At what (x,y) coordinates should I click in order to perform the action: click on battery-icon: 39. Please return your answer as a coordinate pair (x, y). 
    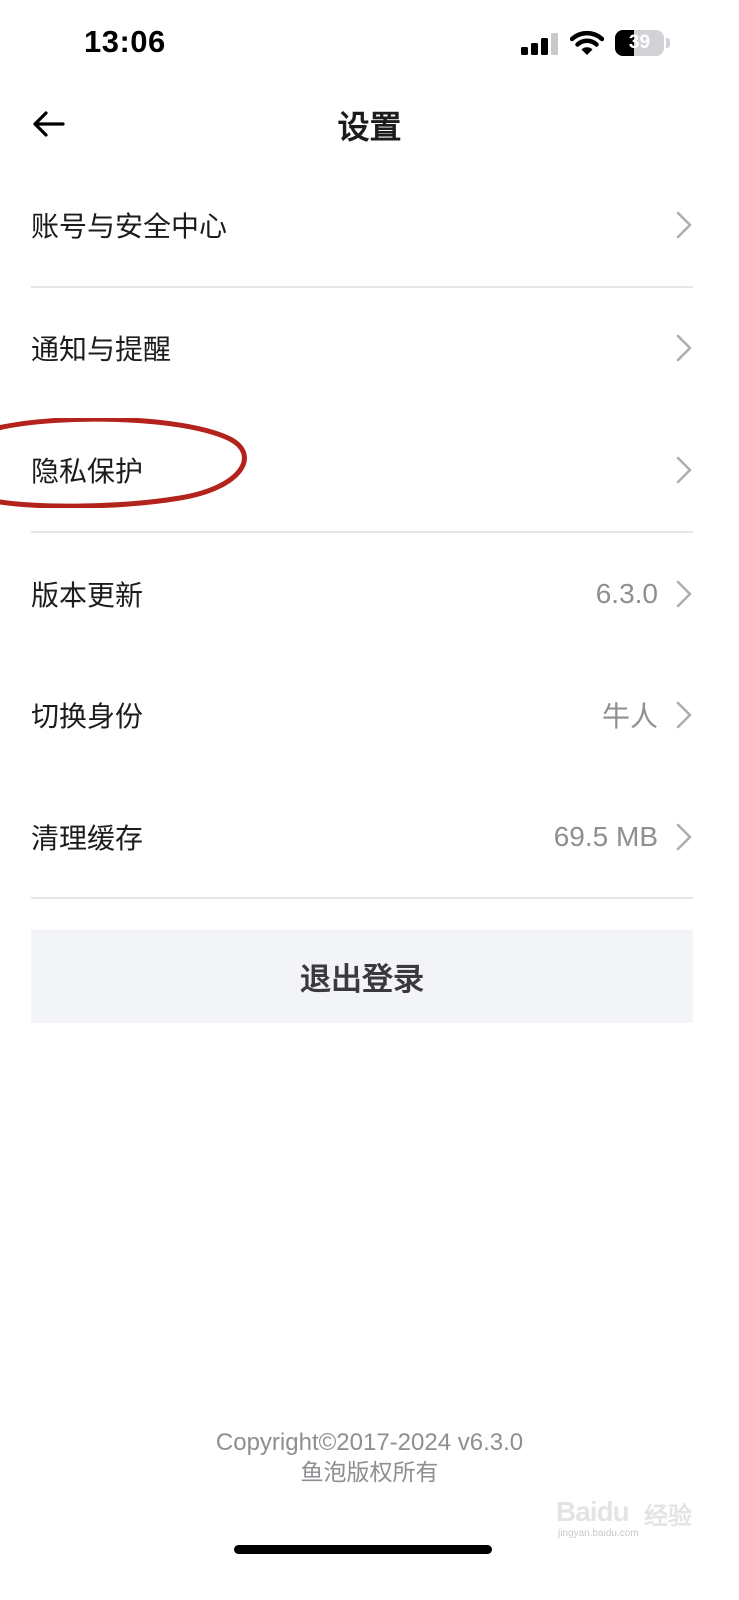
    Looking at the image, I should click on (643, 43).